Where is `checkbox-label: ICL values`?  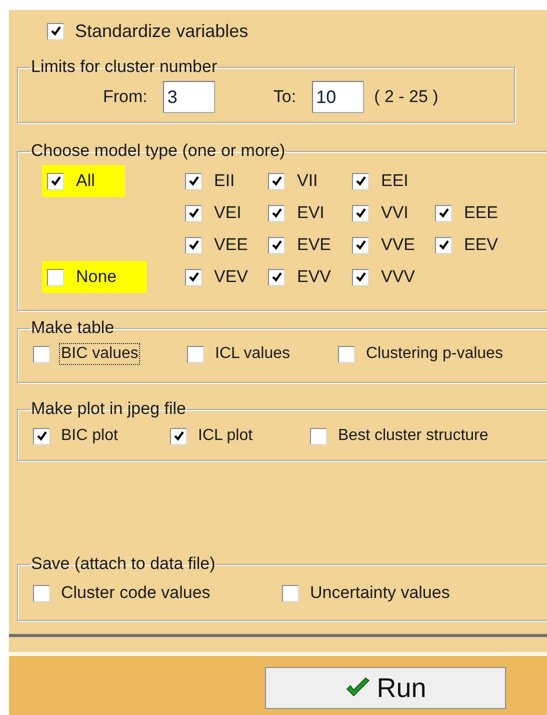
checkbox-label: ICL values is located at coordinates (252, 354).